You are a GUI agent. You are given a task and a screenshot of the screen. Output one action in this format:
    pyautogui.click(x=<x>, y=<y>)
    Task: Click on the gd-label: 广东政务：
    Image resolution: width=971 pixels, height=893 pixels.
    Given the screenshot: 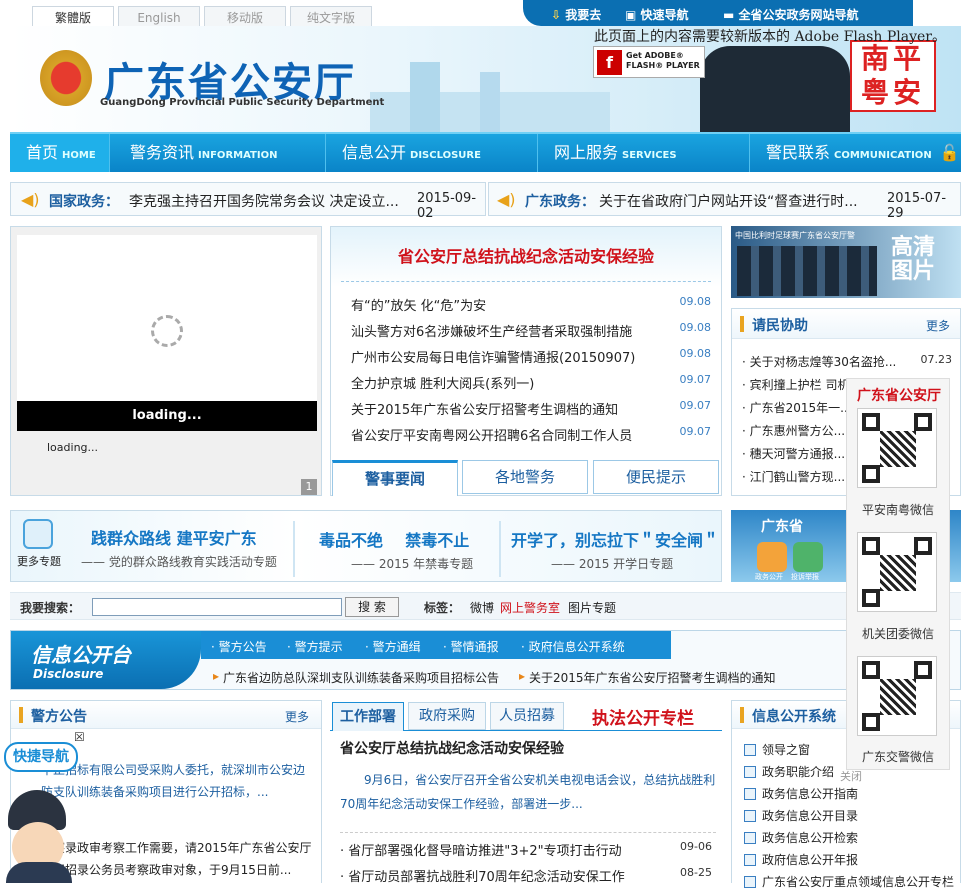 What is the action you would take?
    pyautogui.click(x=560, y=202)
    